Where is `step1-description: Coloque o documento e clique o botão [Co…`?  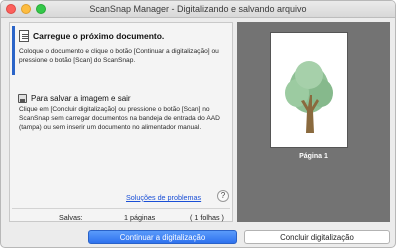
step1-description: Coloque o documento e clique o botão [Co… is located at coordinates (119, 56).